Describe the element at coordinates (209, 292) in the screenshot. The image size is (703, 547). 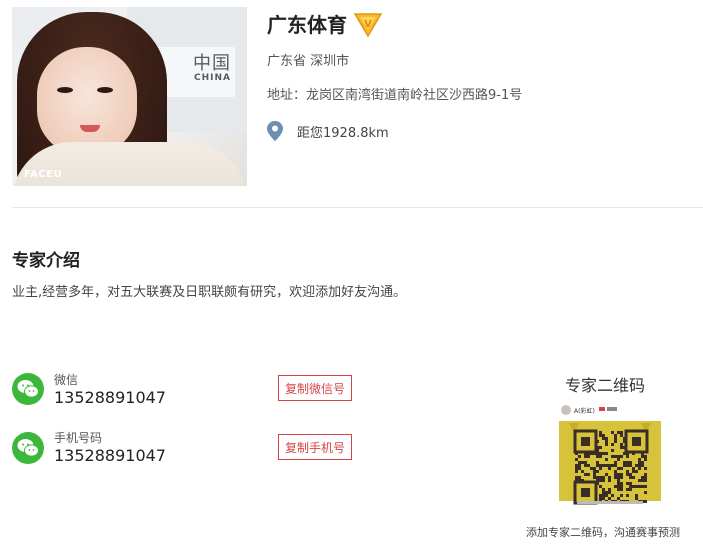
I see `intro-text: 业主,经营多年，对五大联赛及日职联颇有研究，欢迎添加好友沟通。` at that location.